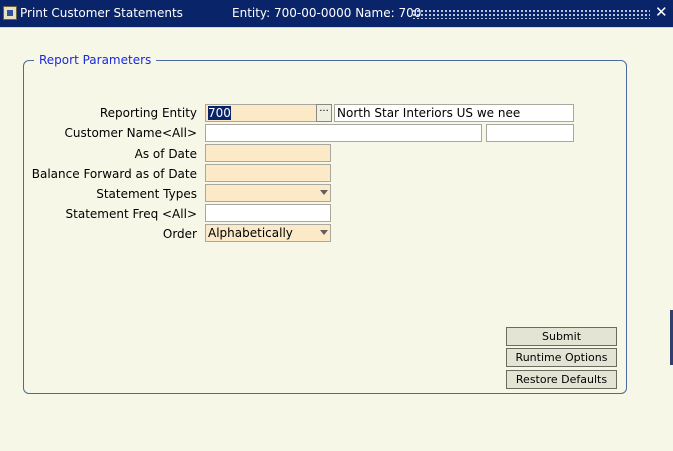  Describe the element at coordinates (530, 133) in the screenshot. I see `customer-name-secondary-input` at that location.